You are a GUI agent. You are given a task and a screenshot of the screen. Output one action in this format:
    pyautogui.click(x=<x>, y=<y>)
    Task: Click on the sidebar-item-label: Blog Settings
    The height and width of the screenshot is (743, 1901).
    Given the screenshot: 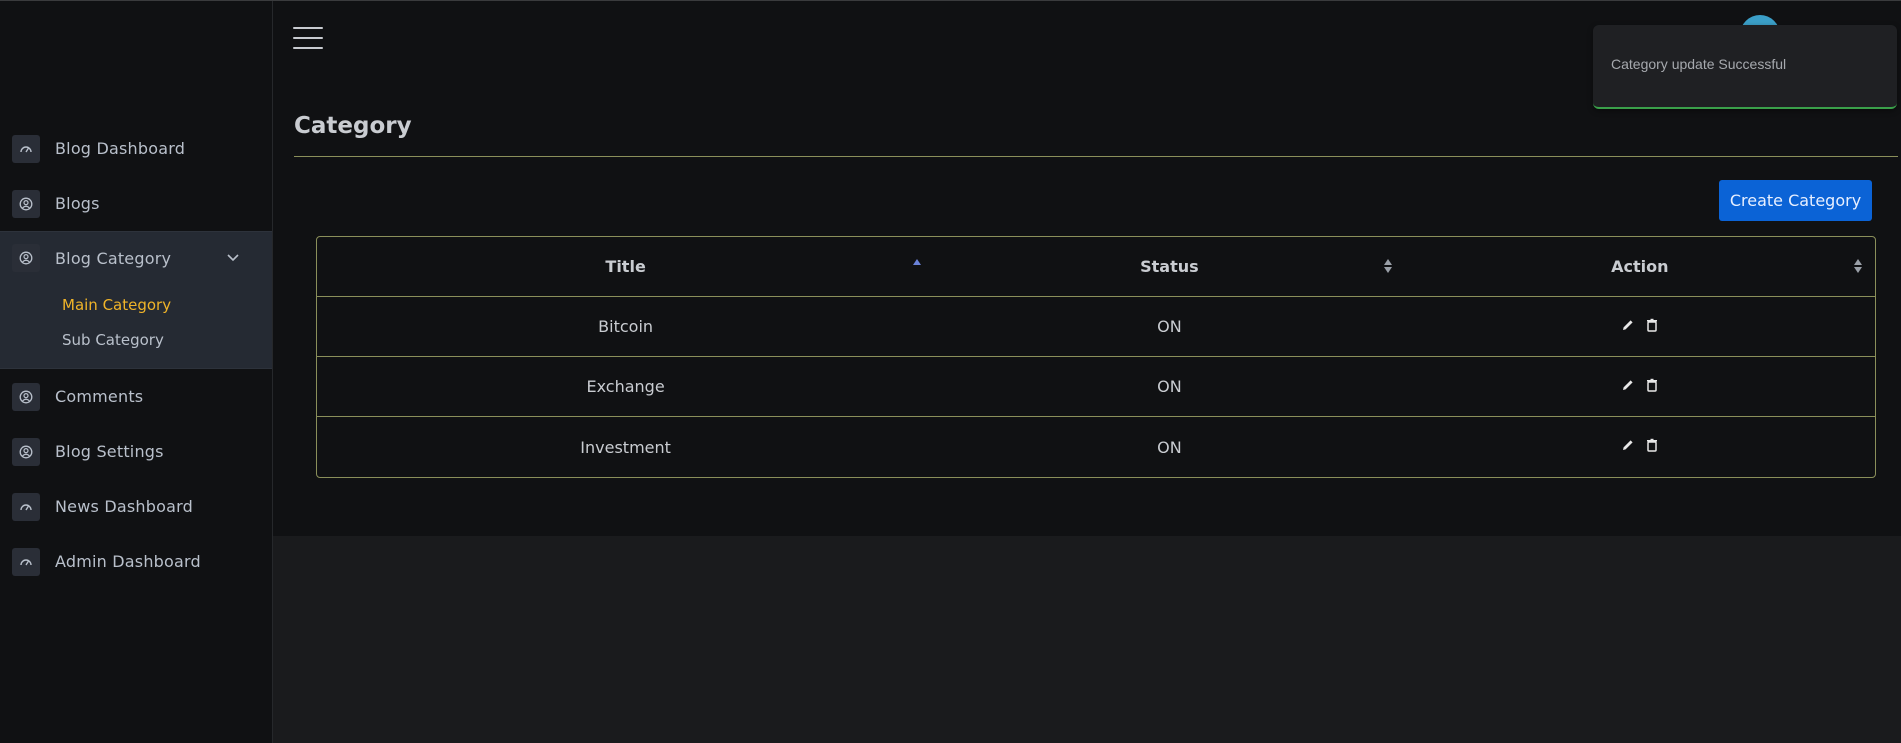 What is the action you would take?
    pyautogui.click(x=109, y=451)
    